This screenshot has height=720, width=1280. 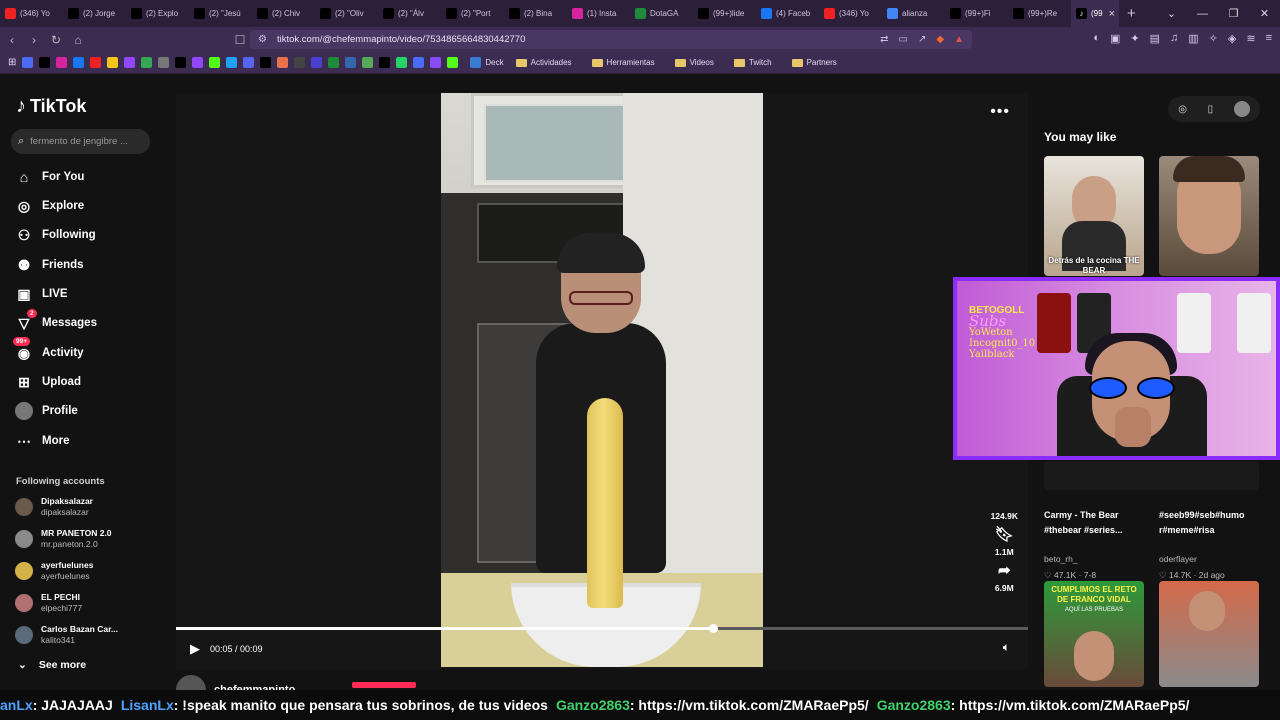 I want to click on recommended-thumbnail-bottom, so click(x=1151, y=476).